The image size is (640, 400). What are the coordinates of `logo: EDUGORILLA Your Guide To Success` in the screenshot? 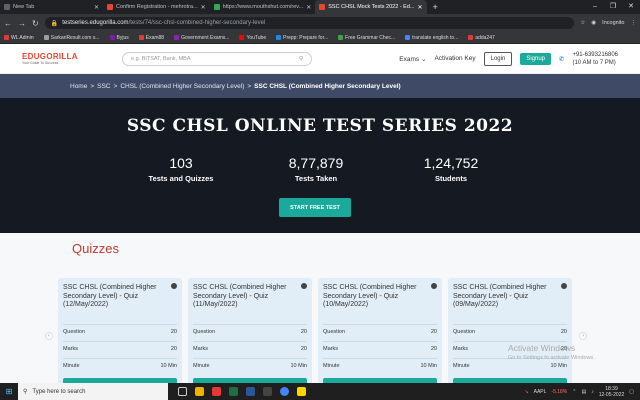 It's located at (57, 58).